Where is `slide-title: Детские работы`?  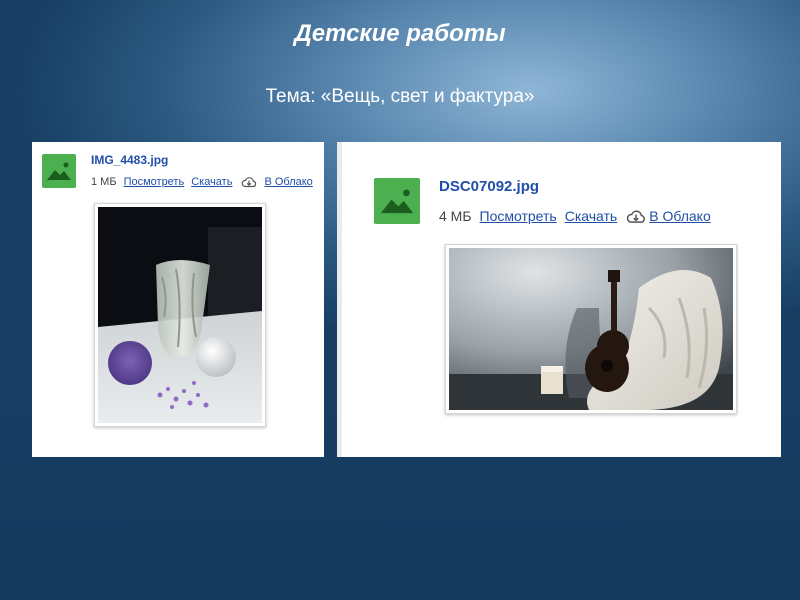 slide-title: Детские работы is located at coordinates (400, 33).